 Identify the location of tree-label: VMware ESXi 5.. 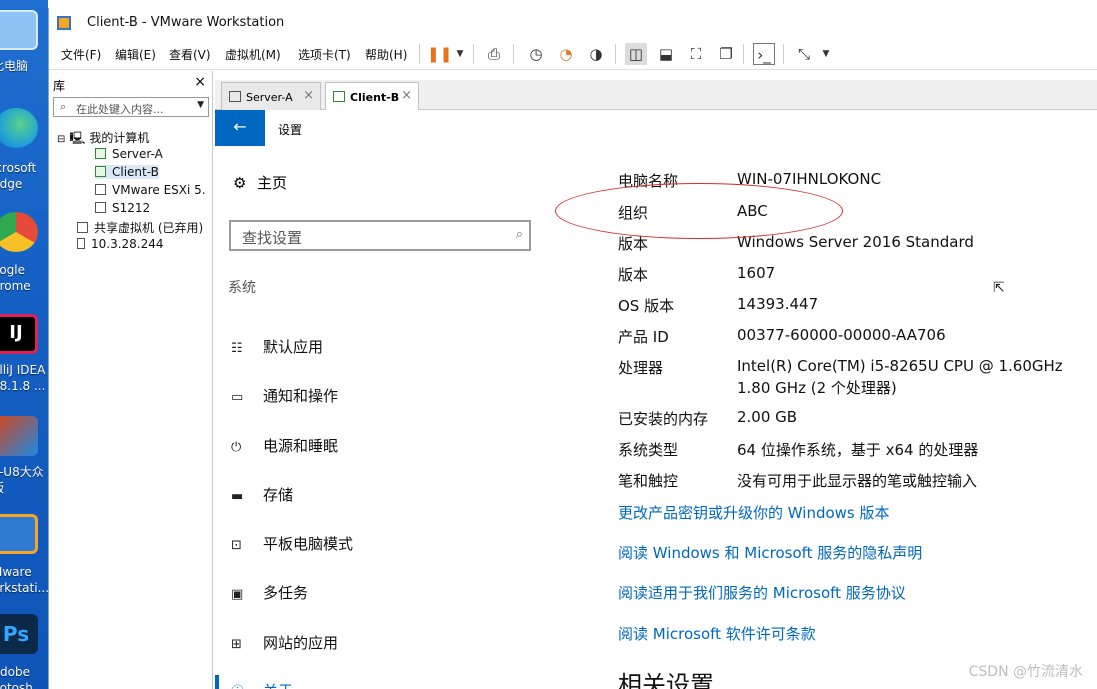
(159, 190).